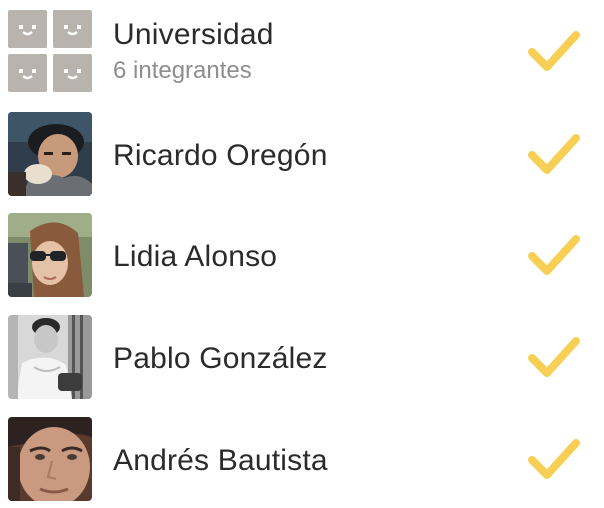  I want to click on group-avatar, so click(50, 51).